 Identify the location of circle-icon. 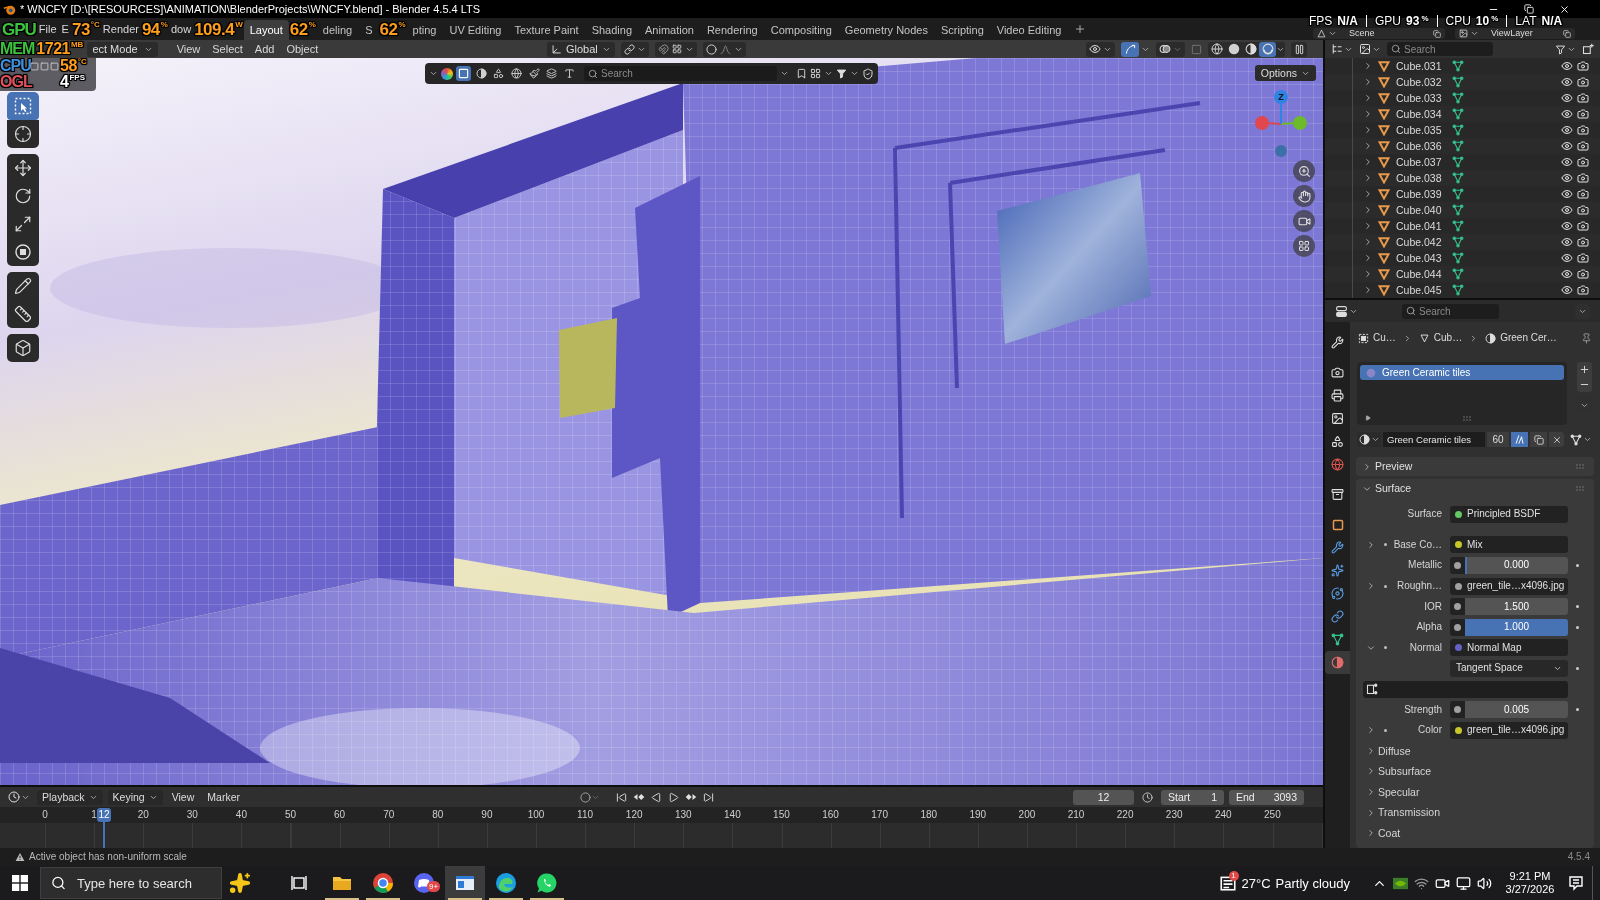
(585, 797).